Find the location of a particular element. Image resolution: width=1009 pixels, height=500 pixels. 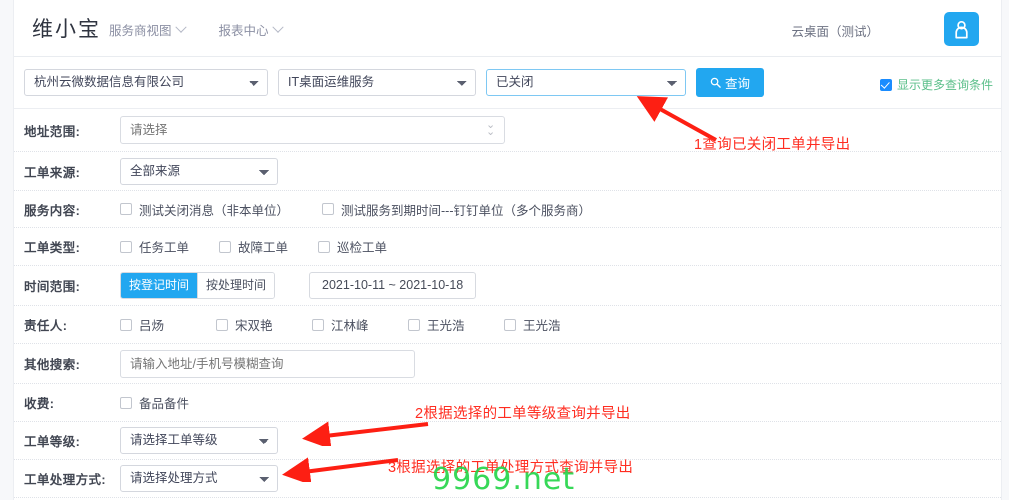

order-type-option-2: 故障工单 is located at coordinates (253, 246).